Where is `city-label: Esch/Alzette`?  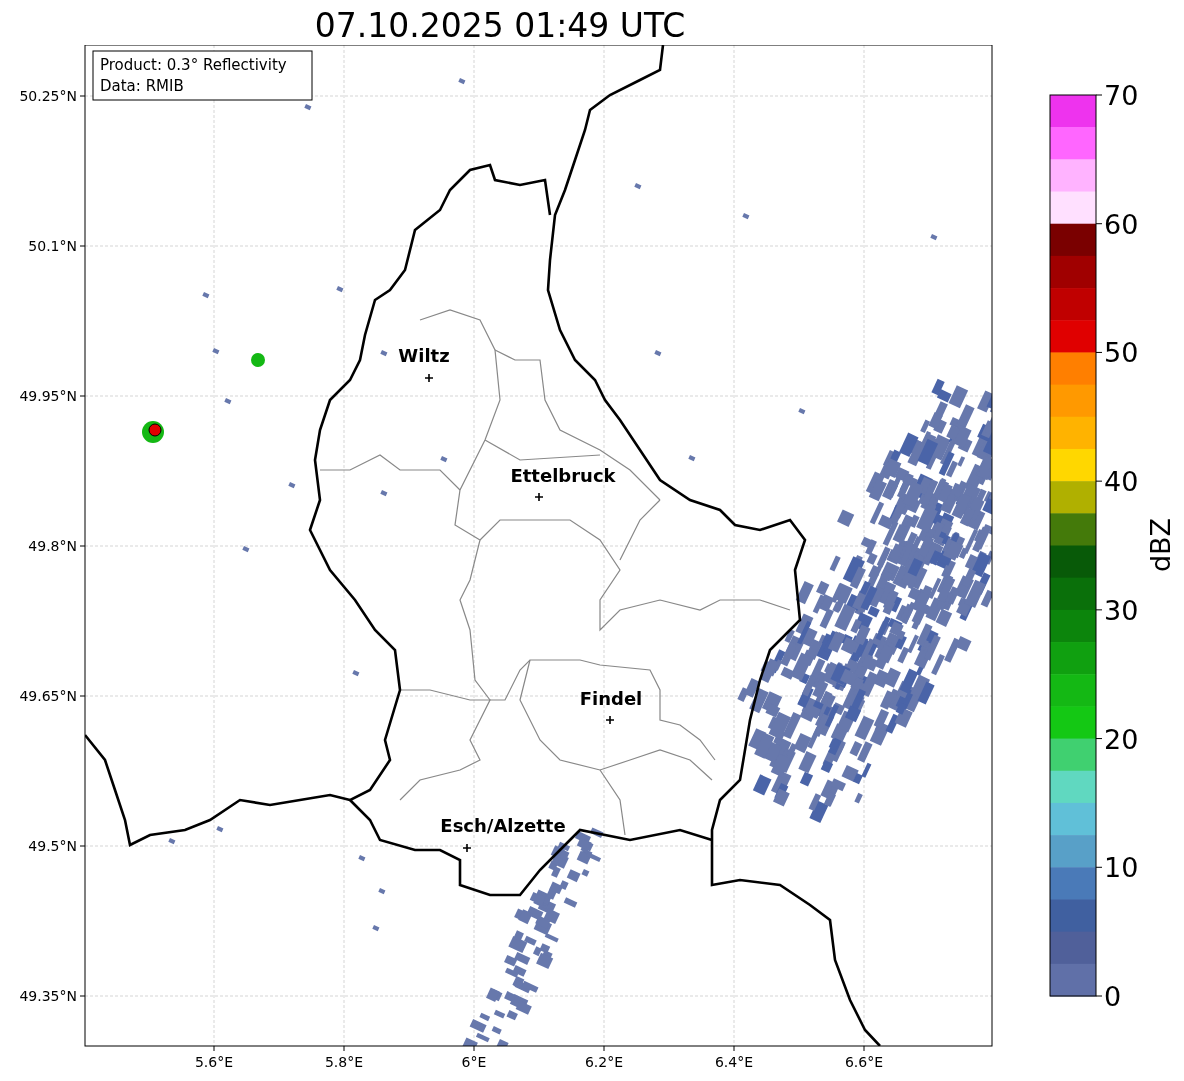
city-label: Esch/Alzette is located at coordinates (503, 825).